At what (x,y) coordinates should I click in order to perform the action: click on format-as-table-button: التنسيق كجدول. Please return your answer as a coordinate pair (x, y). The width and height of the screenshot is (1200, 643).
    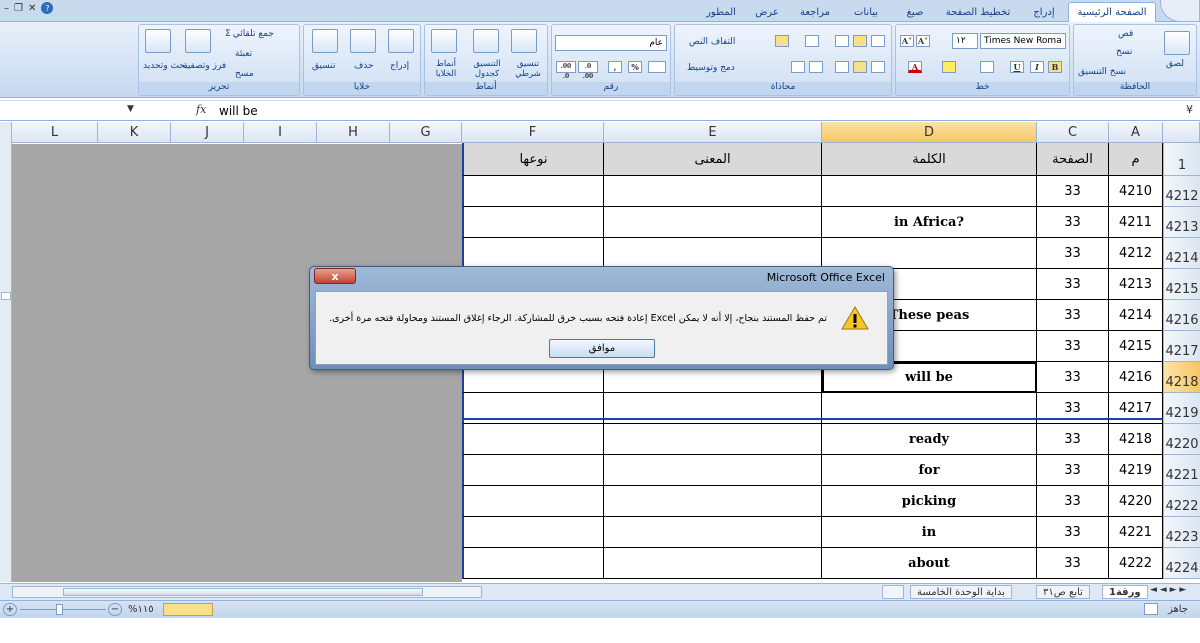
    Looking at the image, I should click on (487, 69).